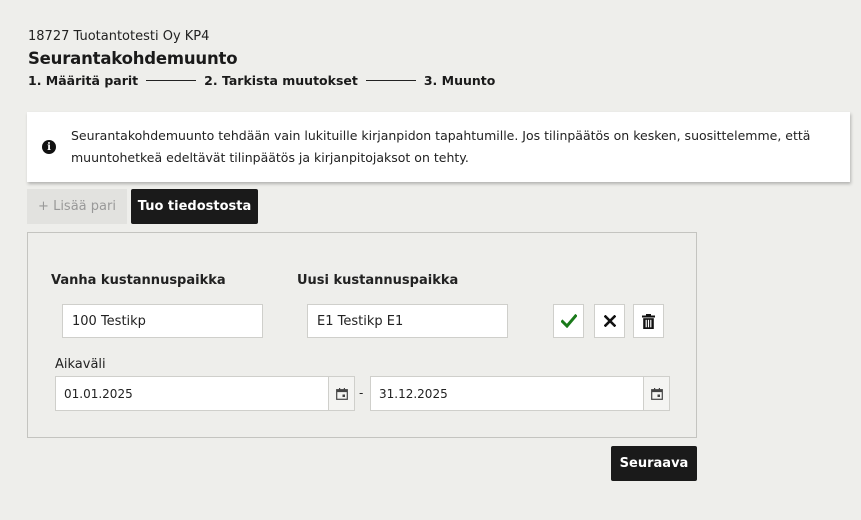 The image size is (861, 520). Describe the element at coordinates (520, 393) in the screenshot. I see `end-date-field: 31.12.2025` at that location.